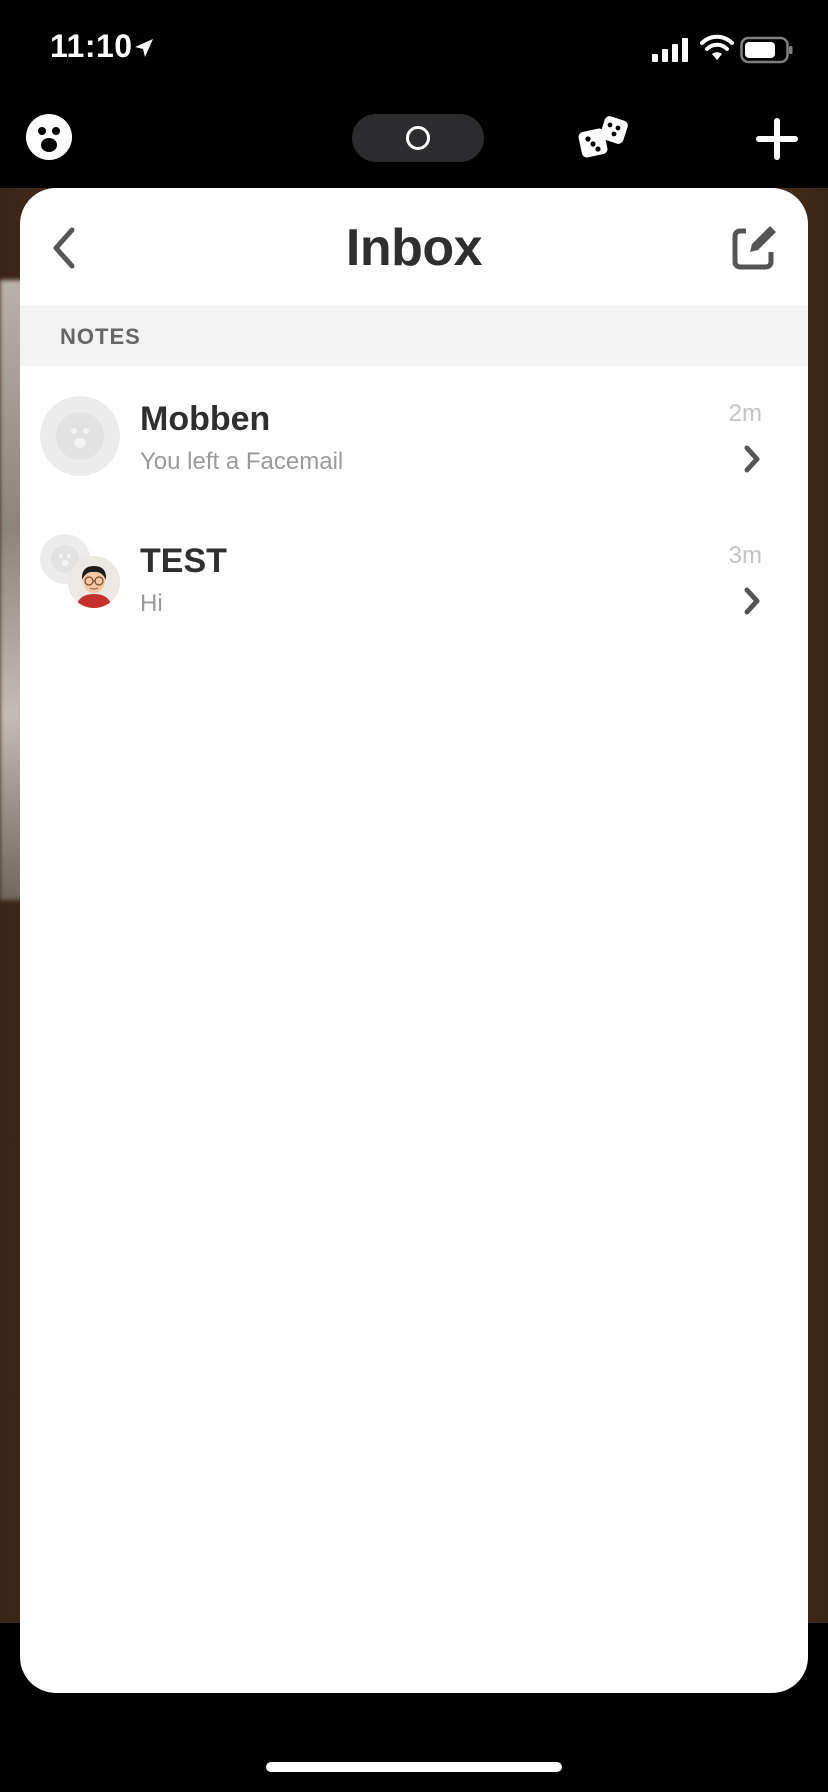  What do you see at coordinates (414, 1767) in the screenshot?
I see `home-indicator` at bounding box center [414, 1767].